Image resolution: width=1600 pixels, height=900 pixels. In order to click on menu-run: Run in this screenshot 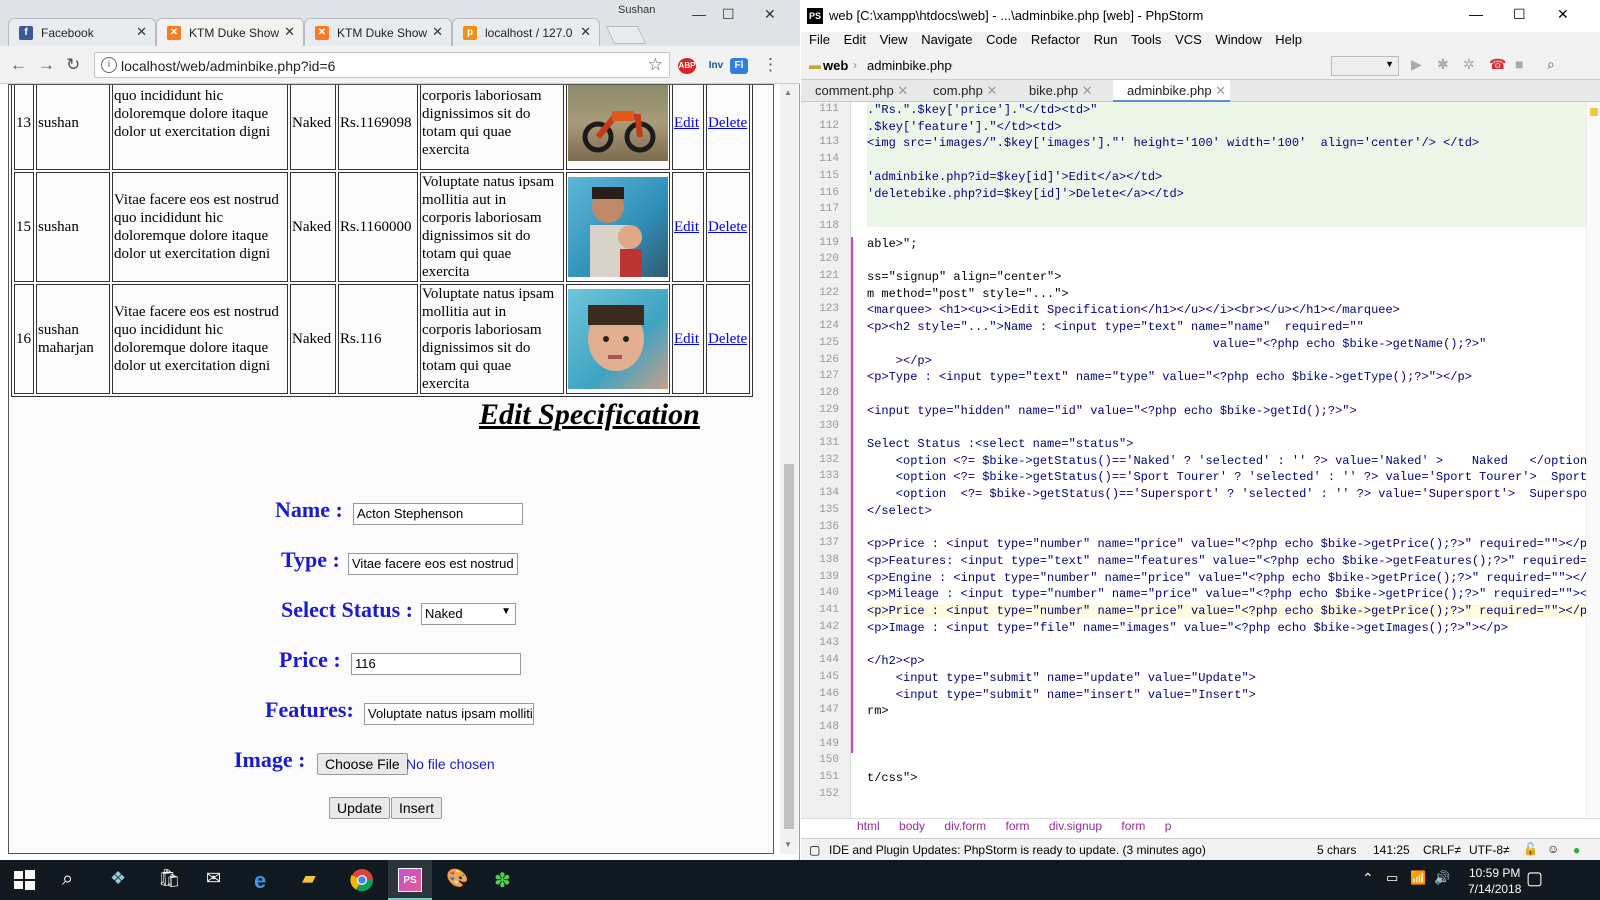, I will do `click(1106, 39)`.